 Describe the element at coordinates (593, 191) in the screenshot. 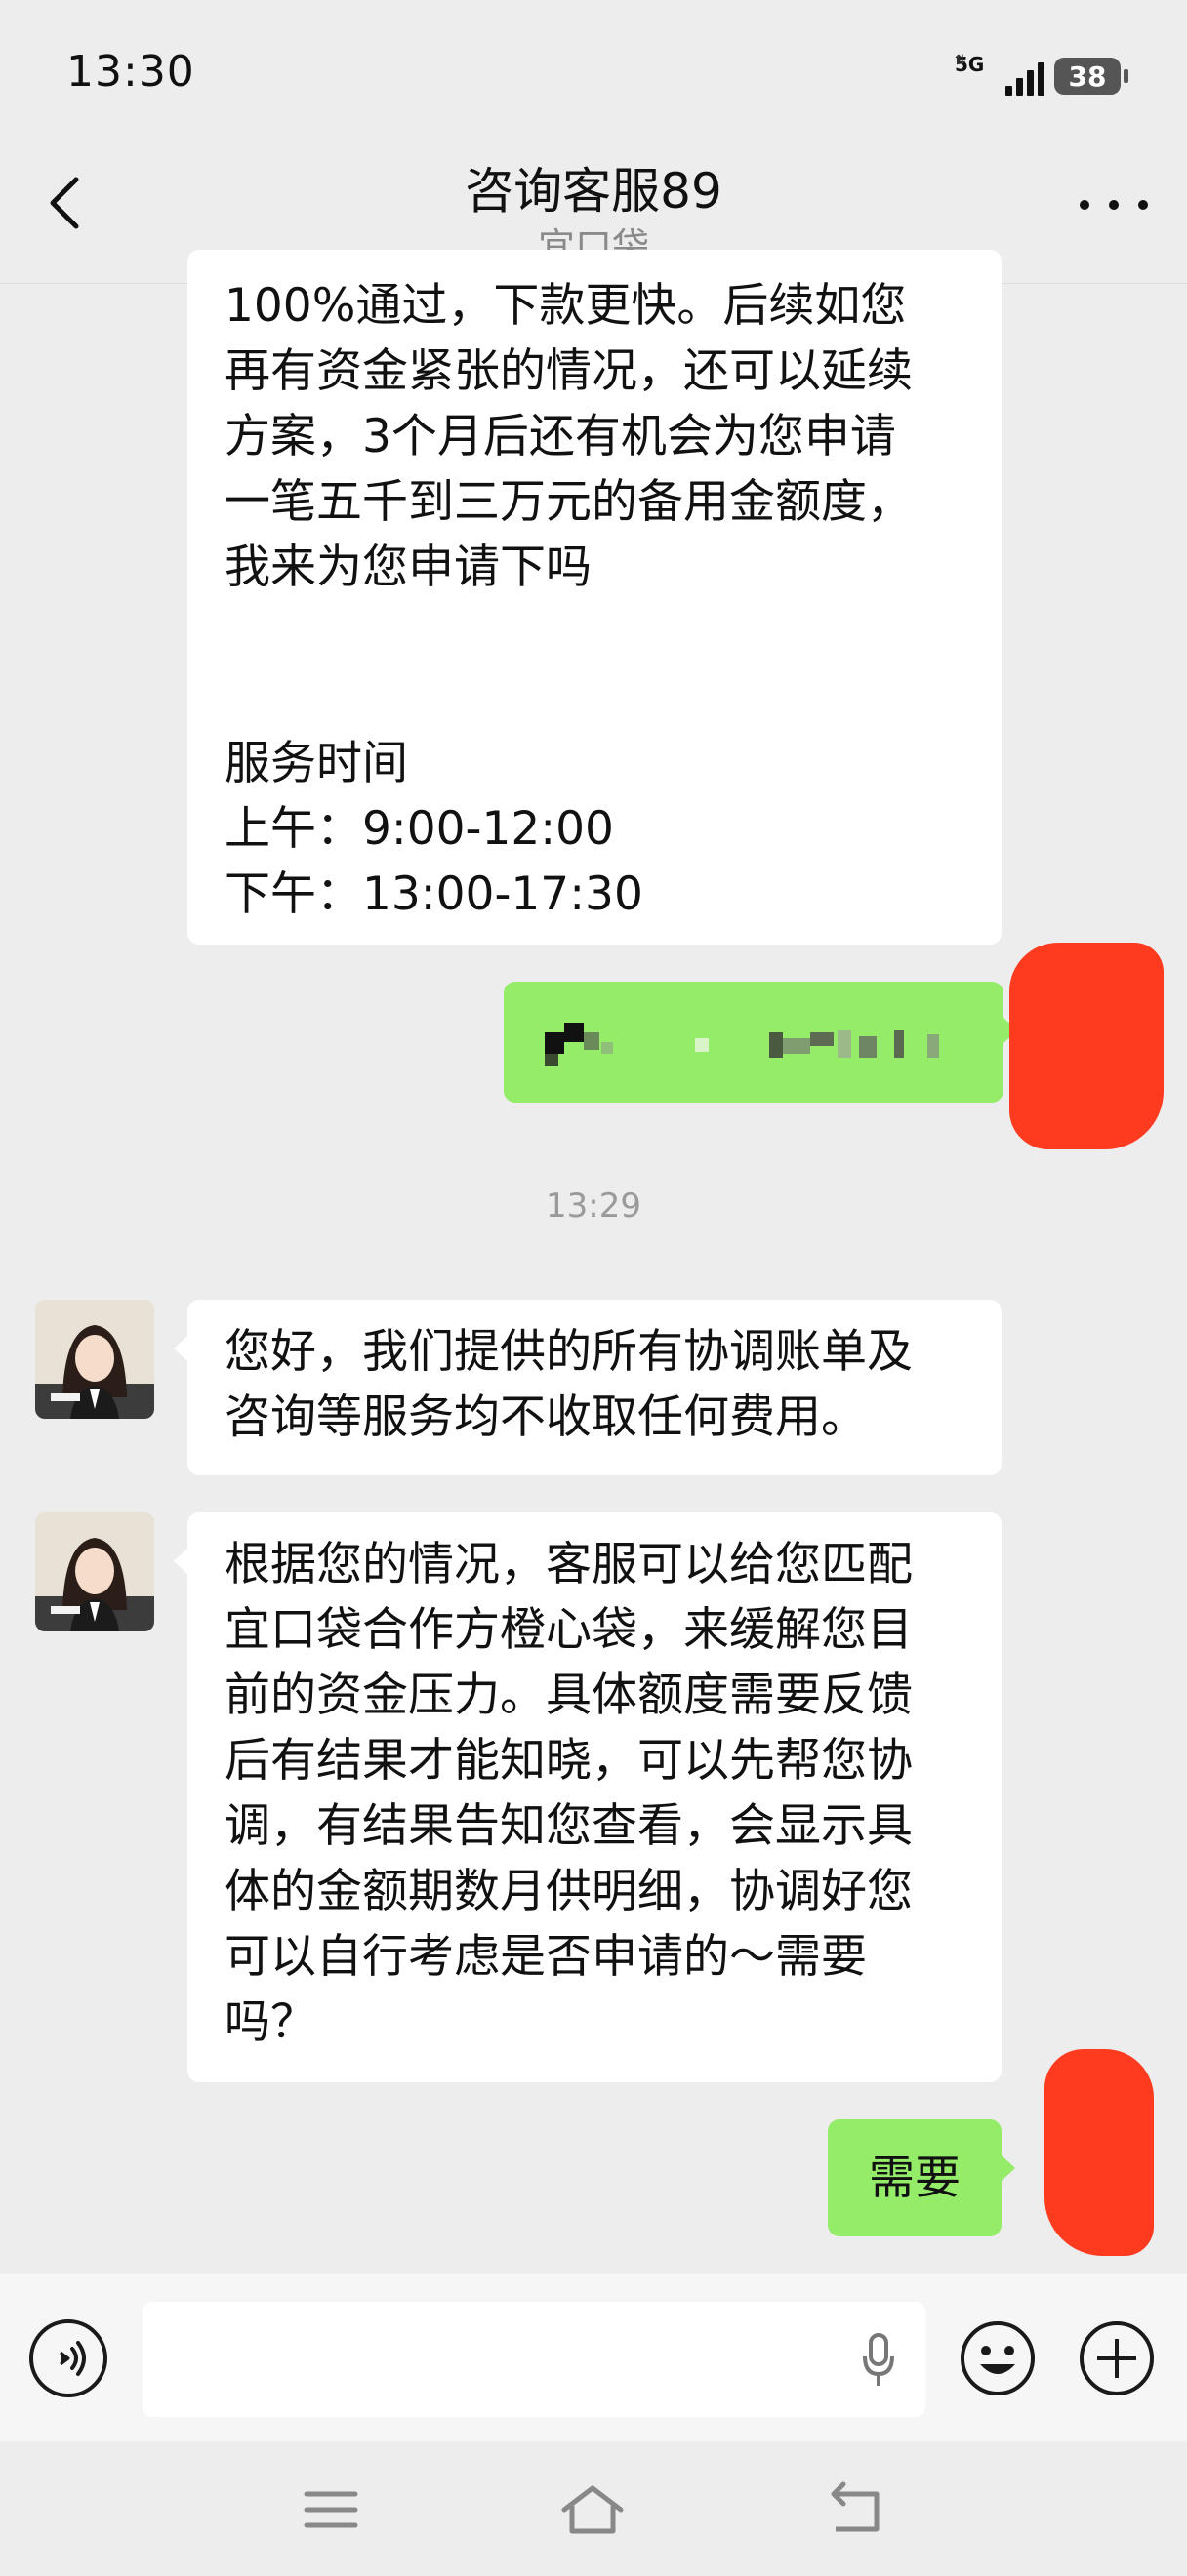

I see `chat-title: 咨询客服89` at that location.